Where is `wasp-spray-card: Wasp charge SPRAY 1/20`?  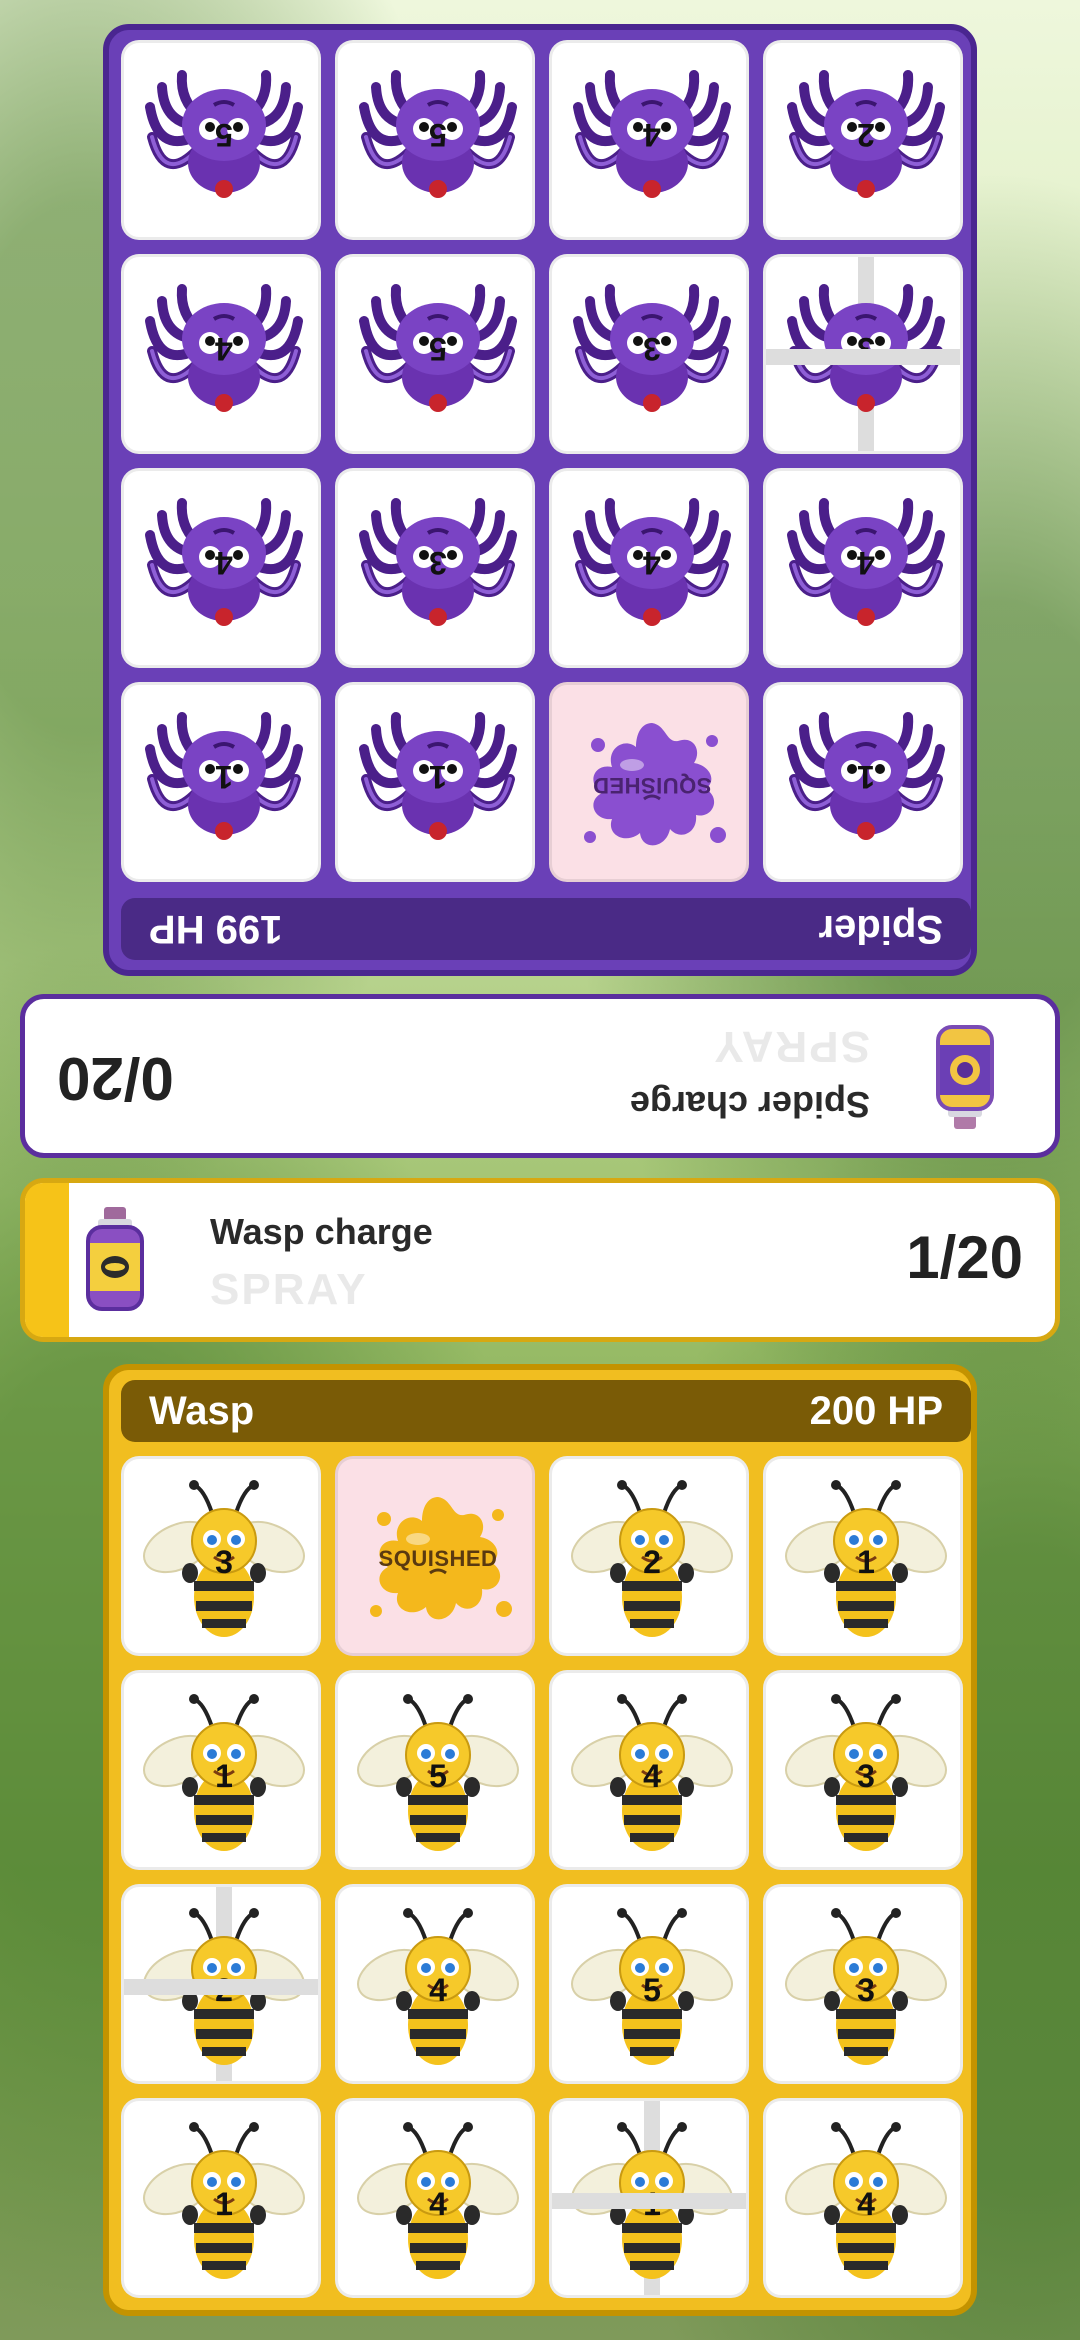 wasp-spray-card: Wasp charge SPRAY 1/20 is located at coordinates (540, 1260).